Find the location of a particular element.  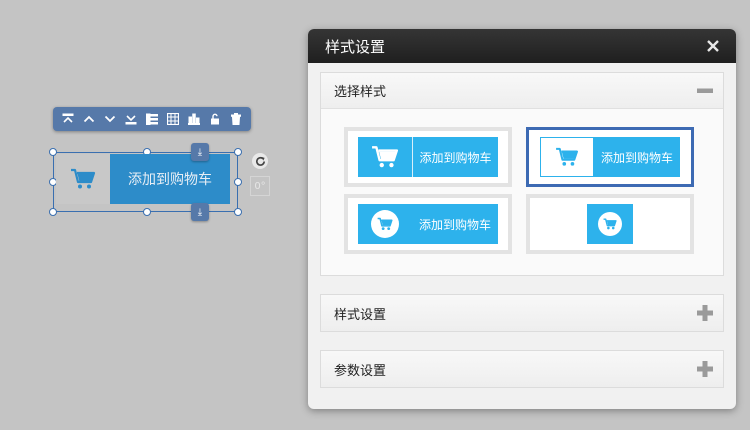

style-option-1: 添加到购物车 is located at coordinates (428, 157).